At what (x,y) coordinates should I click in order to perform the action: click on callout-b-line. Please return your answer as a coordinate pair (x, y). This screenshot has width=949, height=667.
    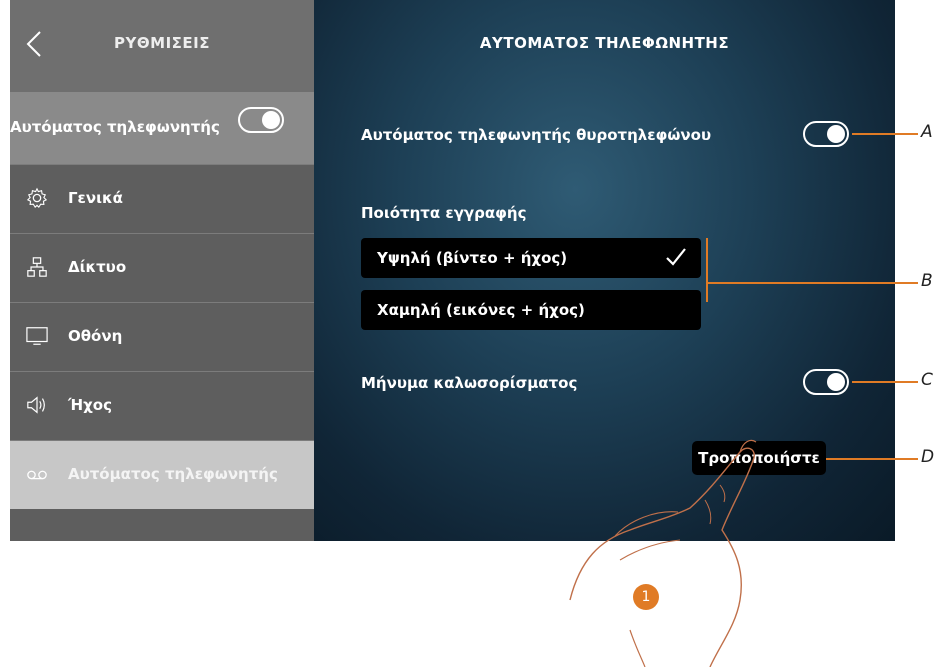
    Looking at the image, I should click on (812, 283).